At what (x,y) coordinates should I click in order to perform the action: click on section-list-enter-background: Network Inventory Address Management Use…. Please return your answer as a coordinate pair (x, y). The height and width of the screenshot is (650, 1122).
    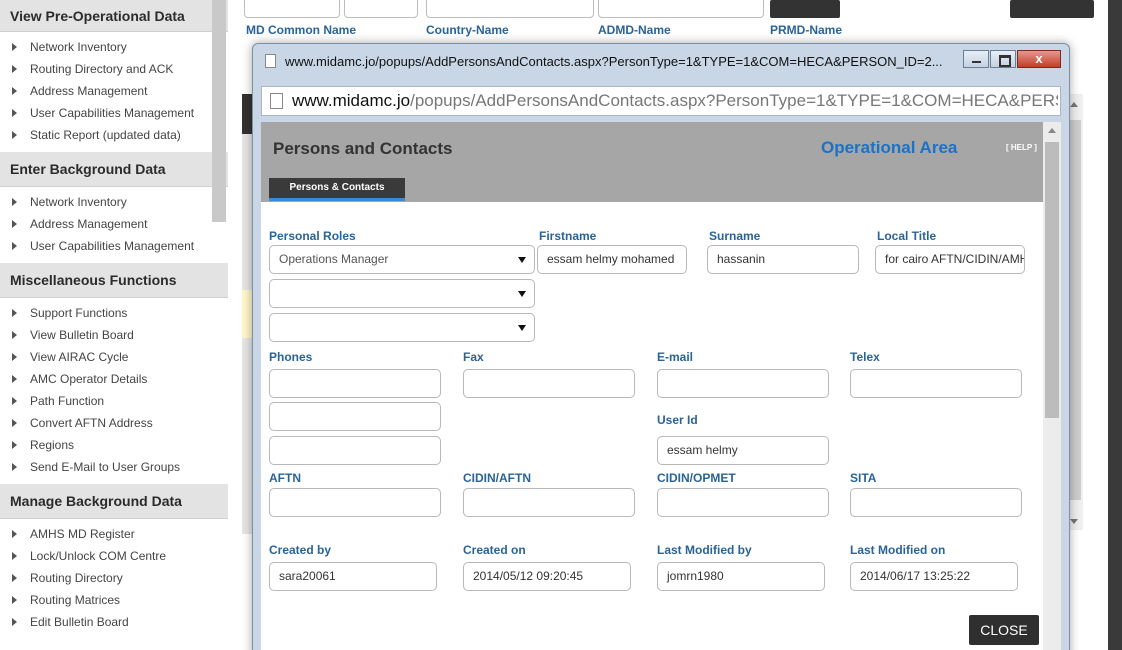
    Looking at the image, I should click on (114, 225).